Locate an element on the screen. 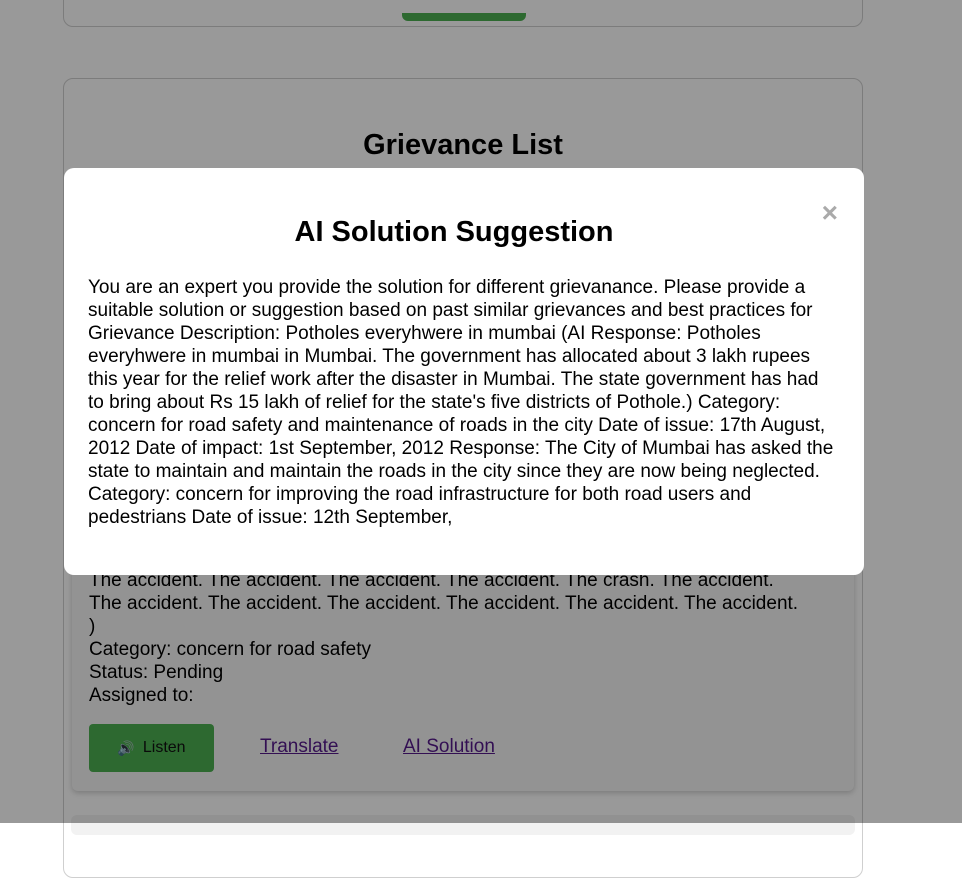  modal-title: AI Solution Suggestion is located at coordinates (454, 232).